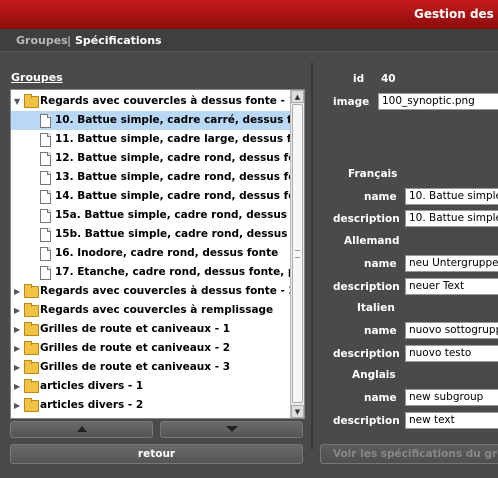  I want to click on italien-description-field: nuovo testo, so click(451, 353).